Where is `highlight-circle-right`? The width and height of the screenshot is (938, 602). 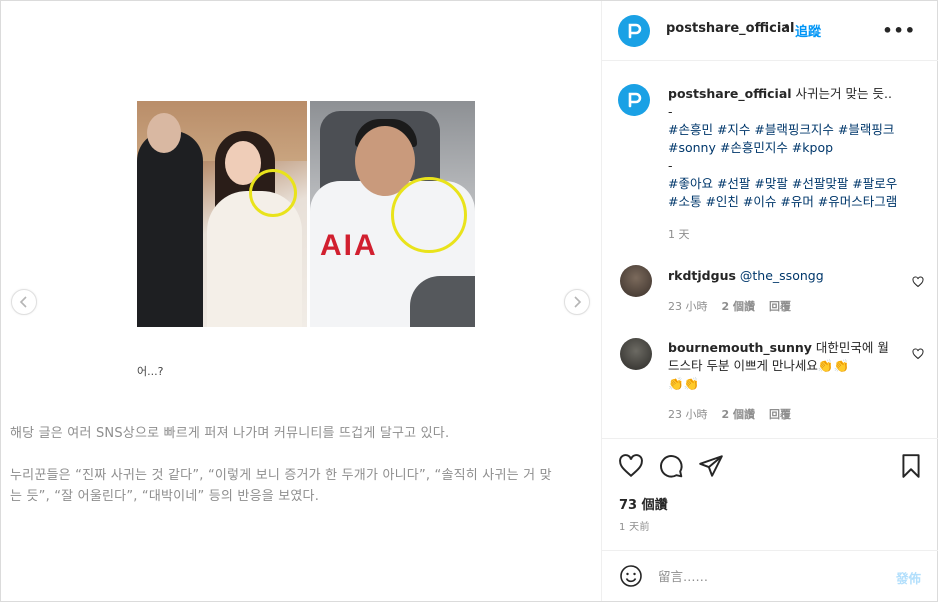
highlight-circle-right is located at coordinates (429, 215).